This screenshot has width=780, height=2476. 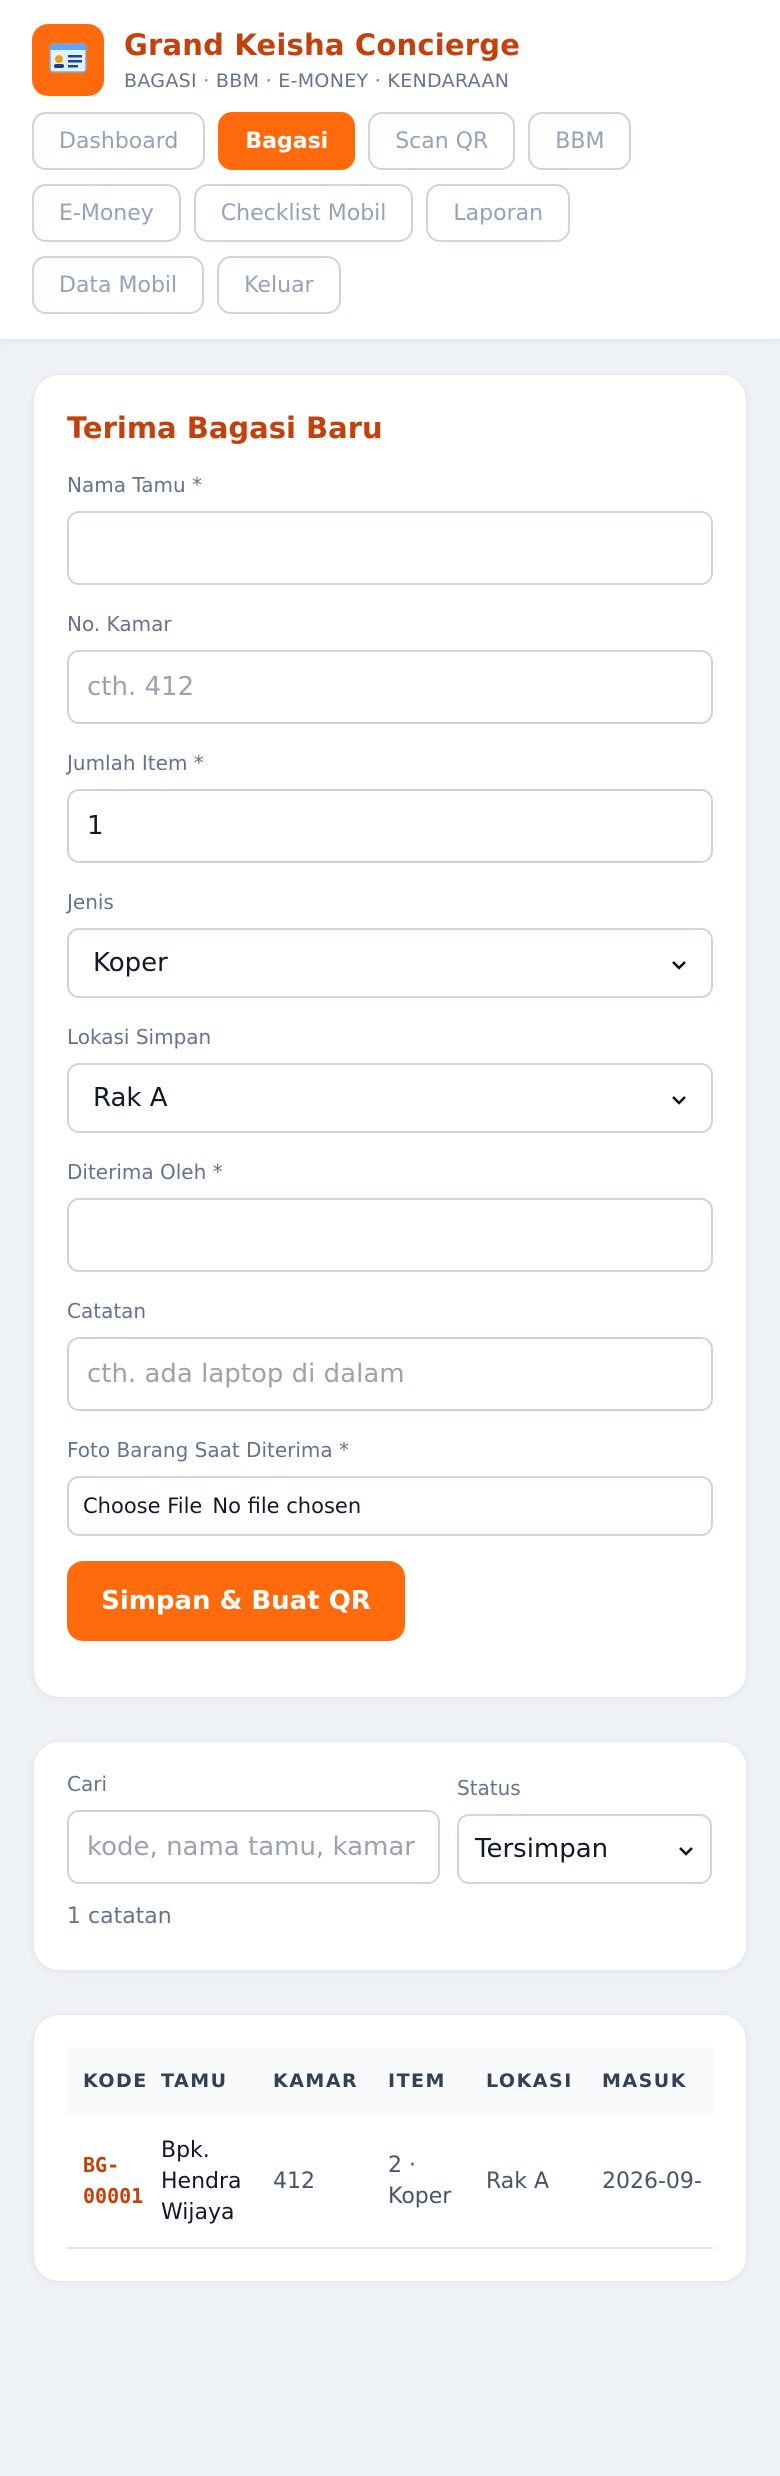 I want to click on app-title: Grand Keisha Concierge, so click(x=322, y=45).